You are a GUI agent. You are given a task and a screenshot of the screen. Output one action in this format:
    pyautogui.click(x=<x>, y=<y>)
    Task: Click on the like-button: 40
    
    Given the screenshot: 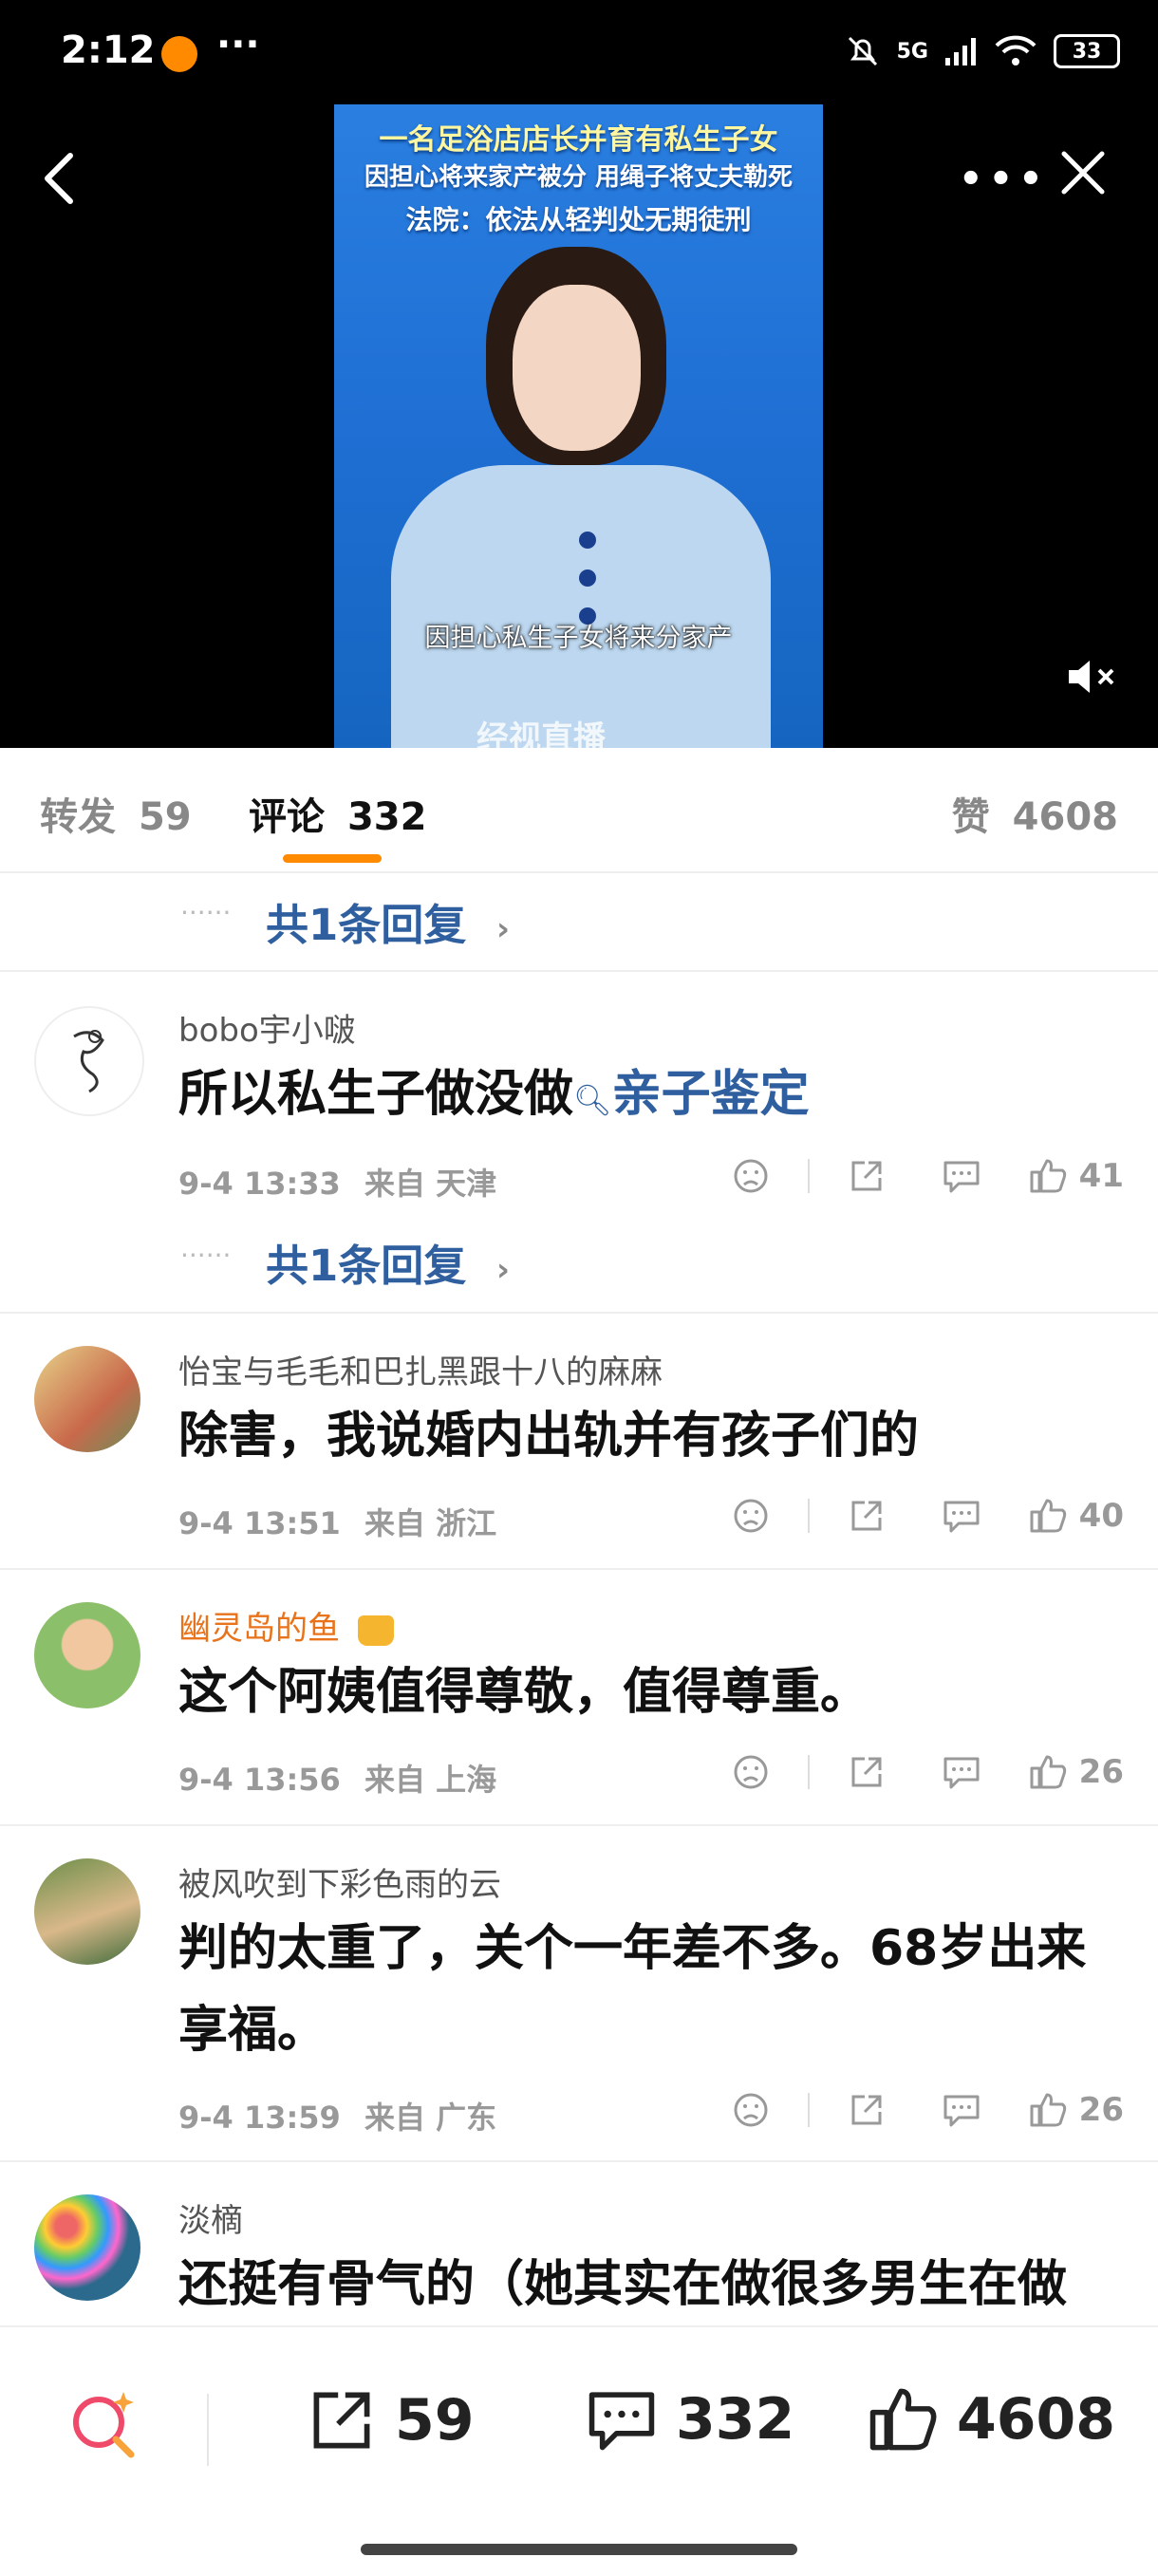 What is the action you would take?
    pyautogui.click(x=1066, y=1516)
    